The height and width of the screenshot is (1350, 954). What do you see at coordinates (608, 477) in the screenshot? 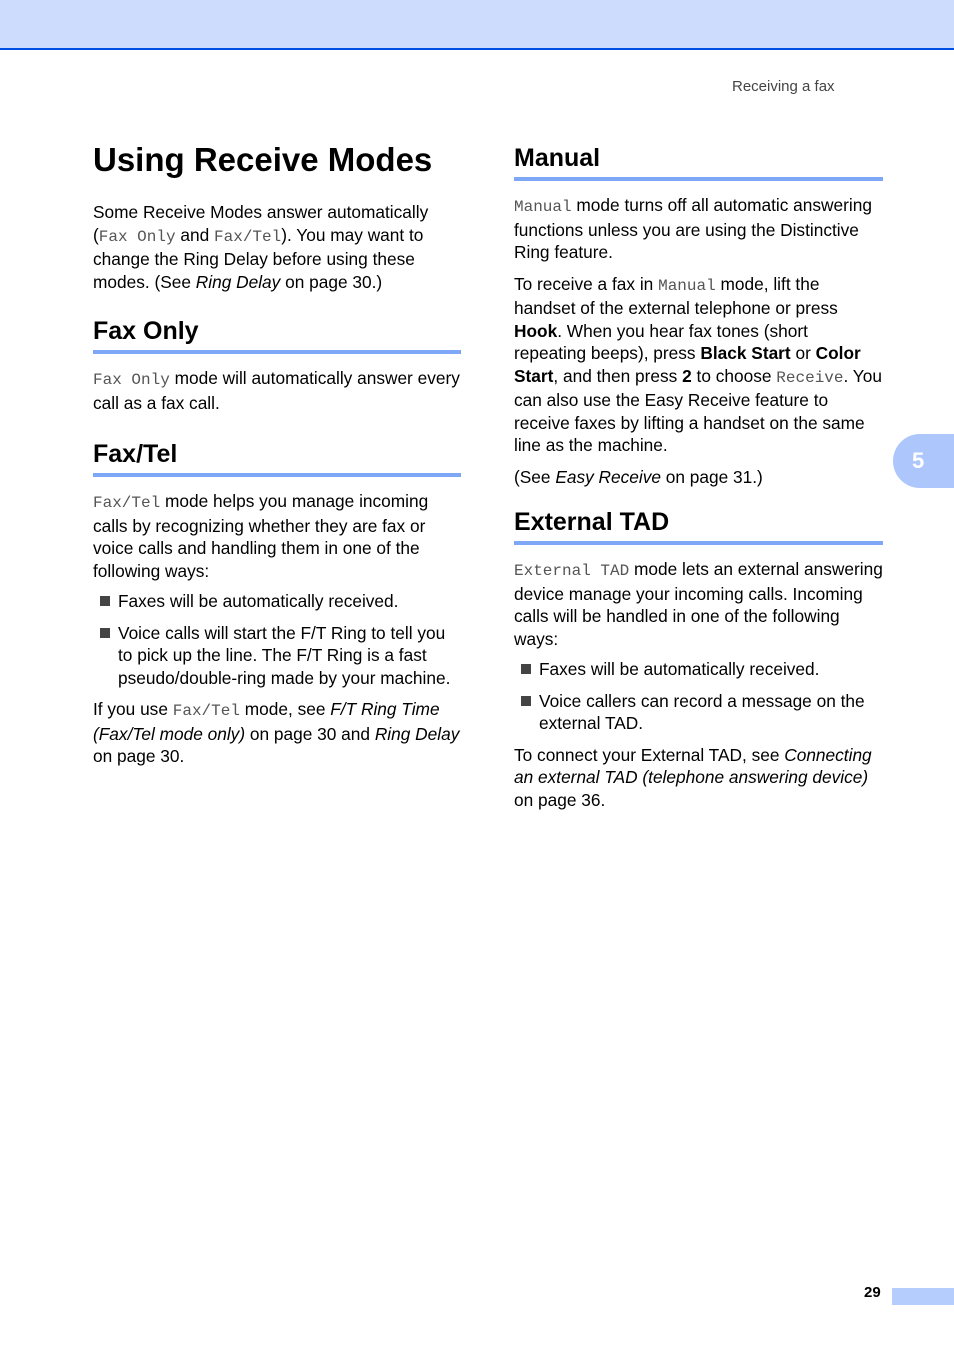
I see `cross-reference-link: Easy Receive` at bounding box center [608, 477].